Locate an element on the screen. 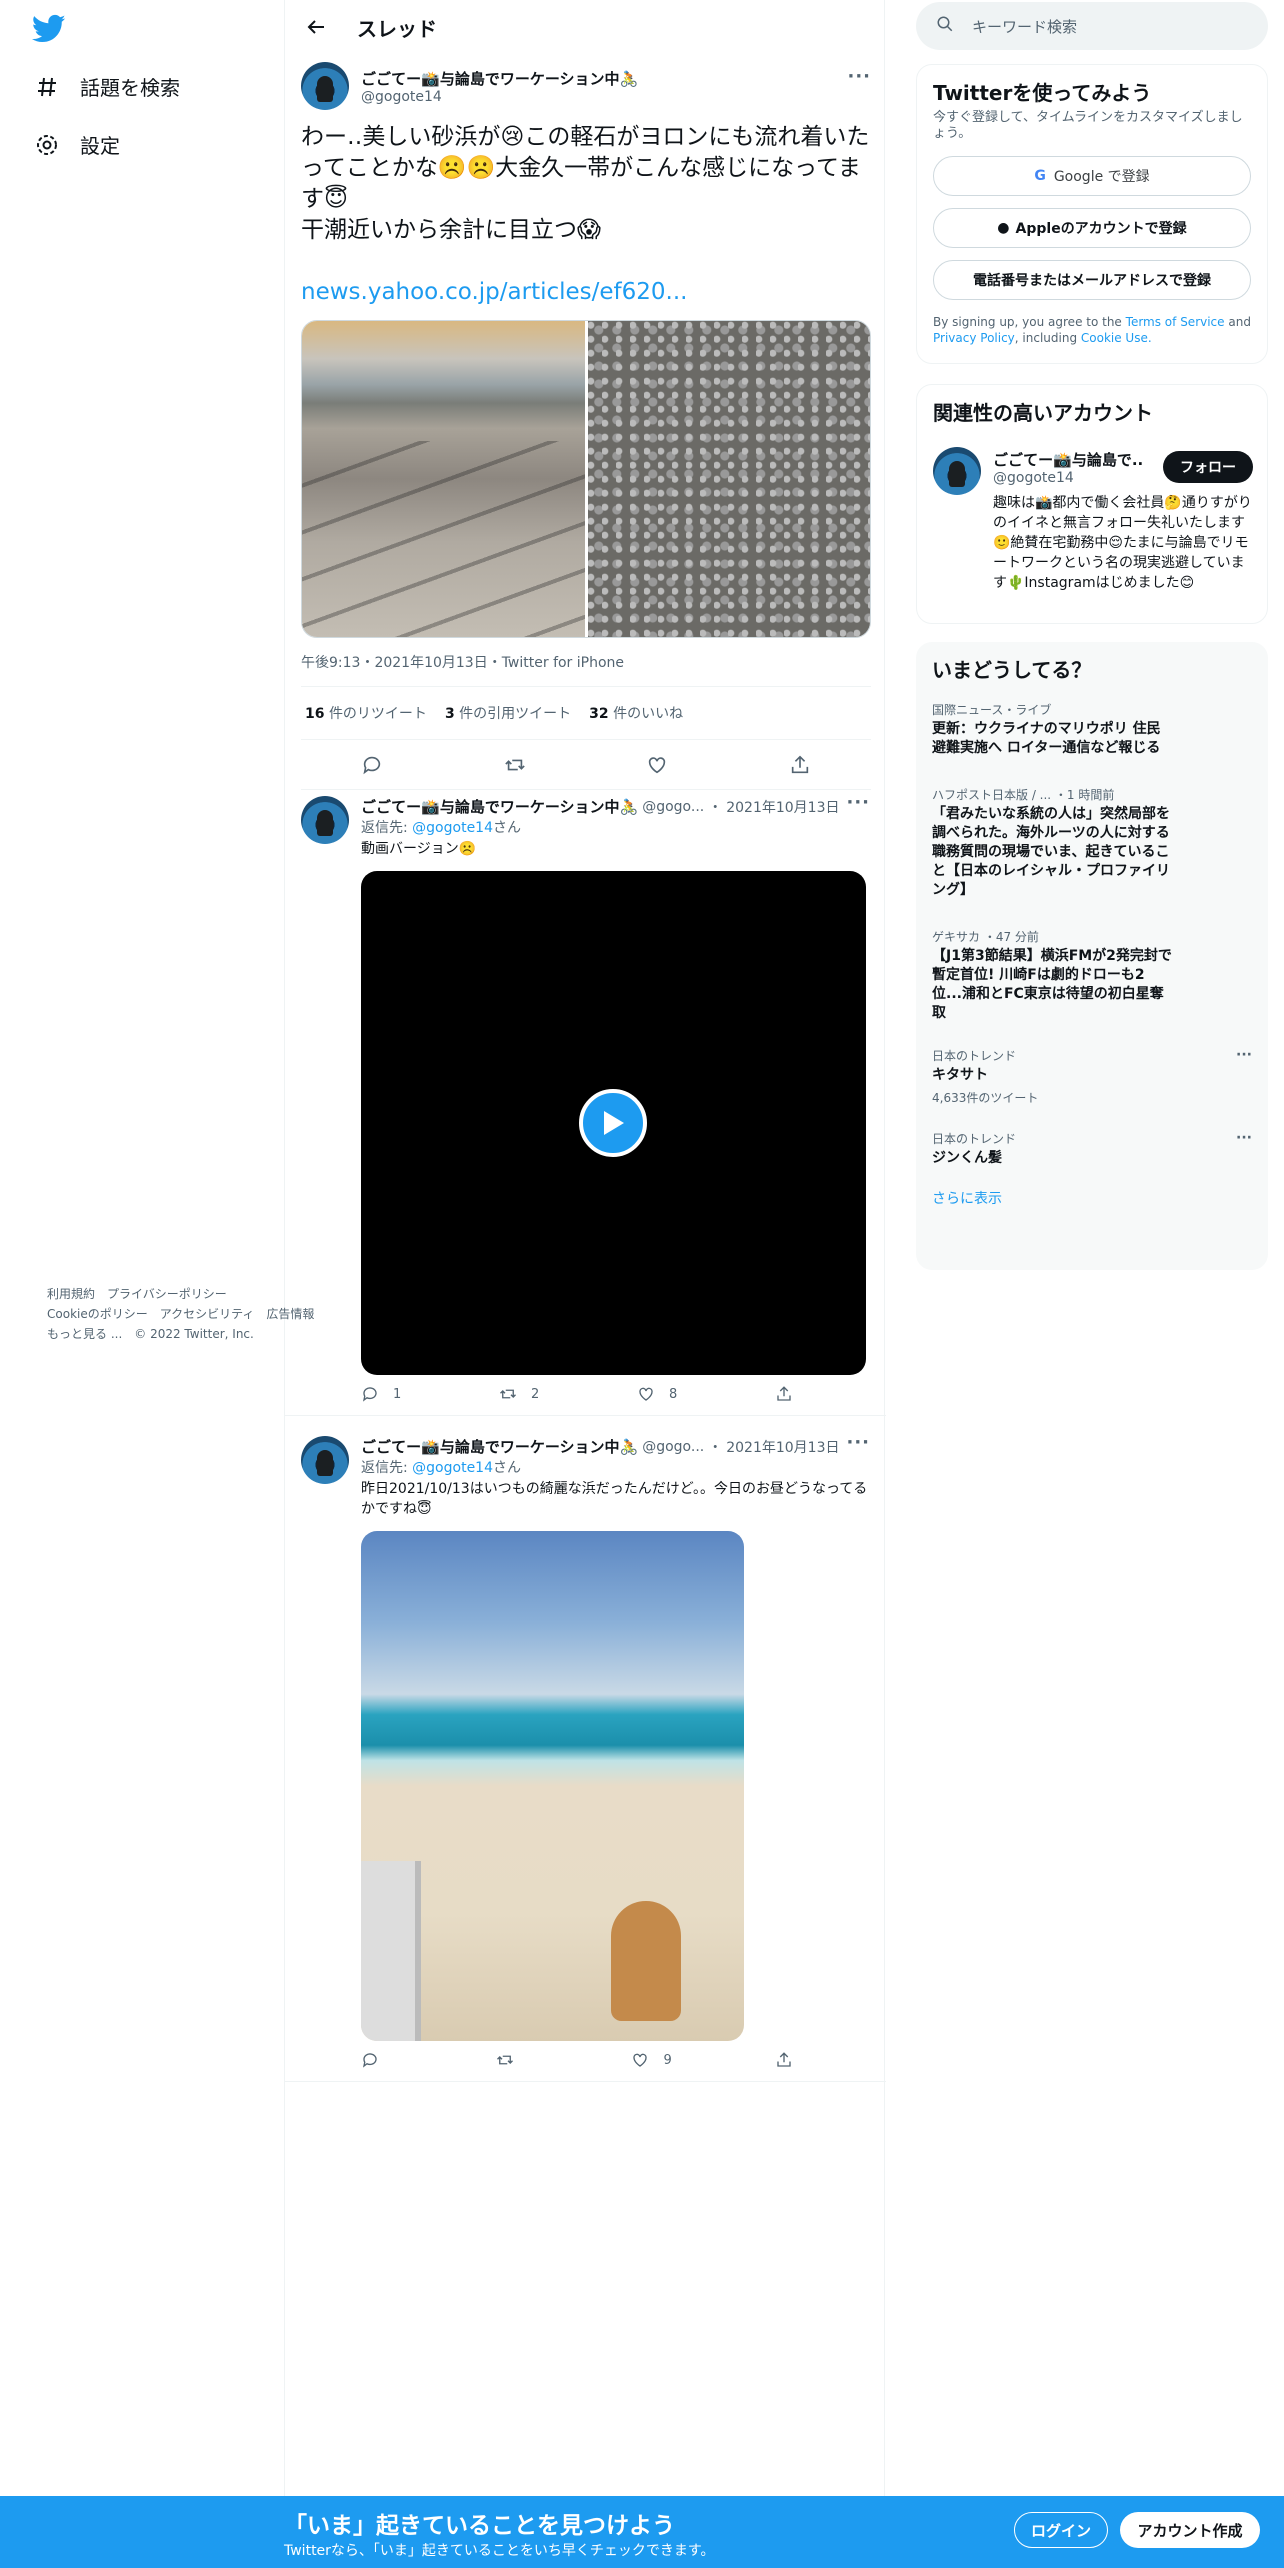  bottom-bar-title: 「いま」起きていることを見つけよう is located at coordinates (479, 2526).